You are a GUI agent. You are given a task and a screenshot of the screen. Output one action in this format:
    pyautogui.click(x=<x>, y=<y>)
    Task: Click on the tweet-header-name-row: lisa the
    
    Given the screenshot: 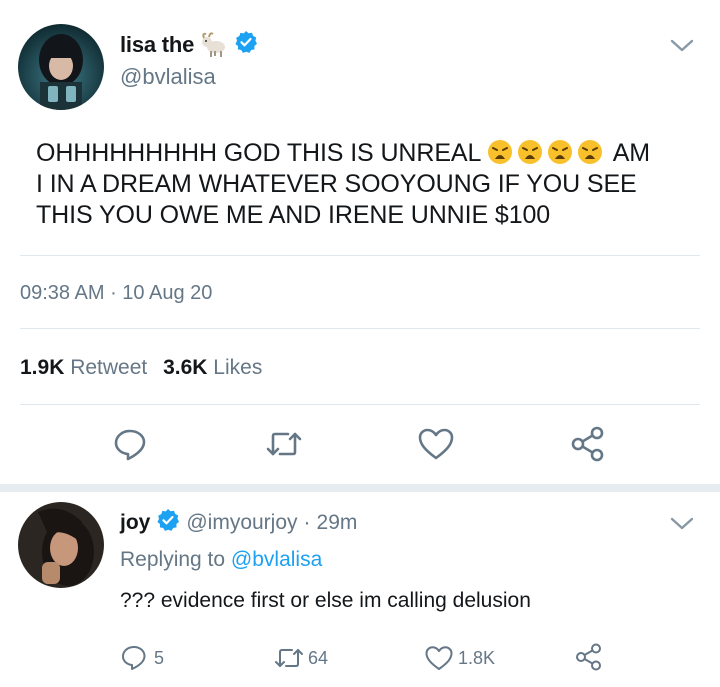 What is the action you would take?
    pyautogui.click(x=189, y=44)
    